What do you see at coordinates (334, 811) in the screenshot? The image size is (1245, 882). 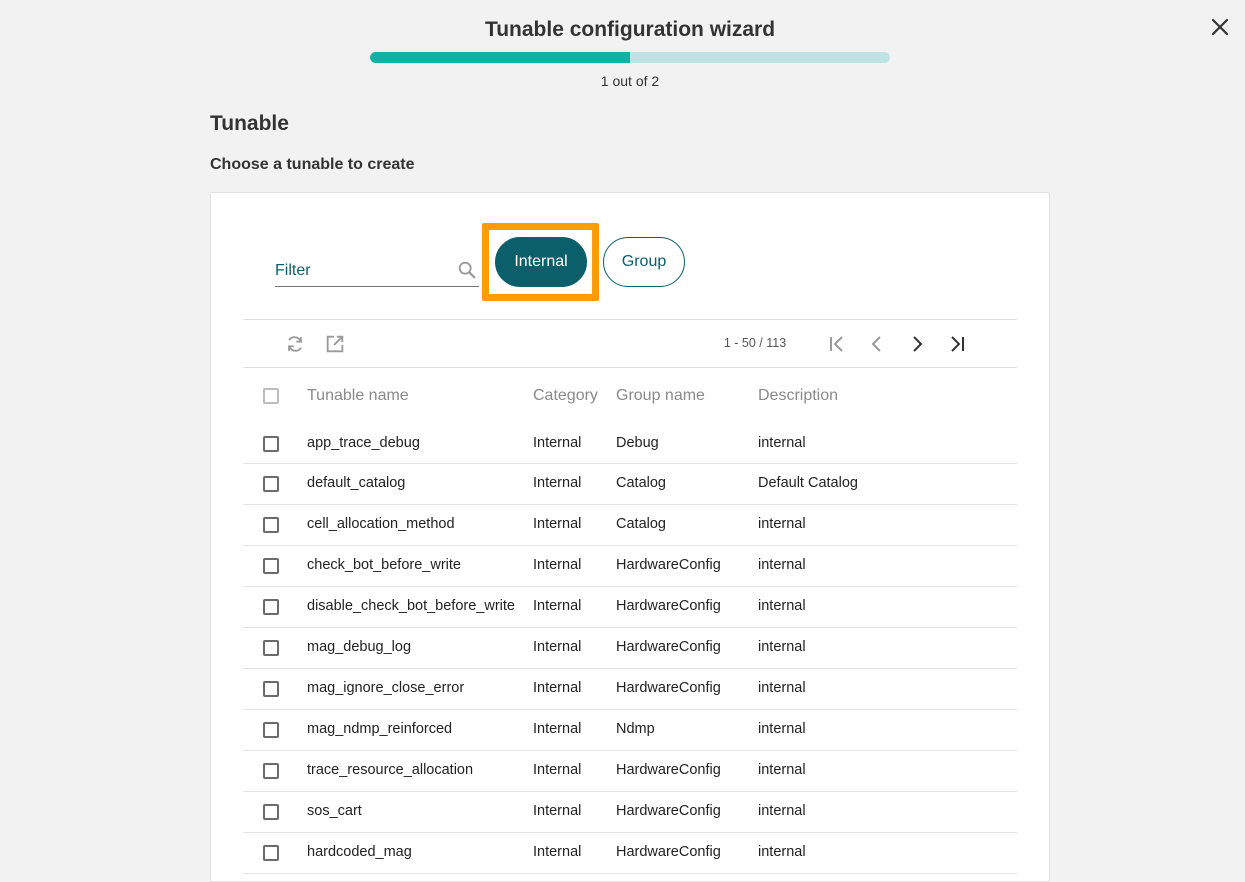 I see `tunable-name-cell: sos_cart` at bounding box center [334, 811].